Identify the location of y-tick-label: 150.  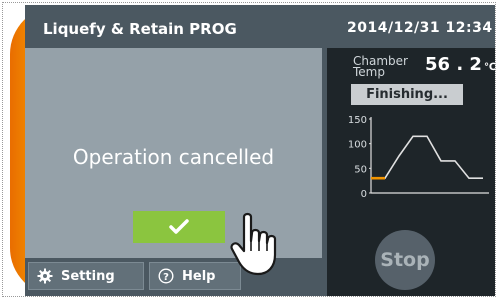
(357, 120).